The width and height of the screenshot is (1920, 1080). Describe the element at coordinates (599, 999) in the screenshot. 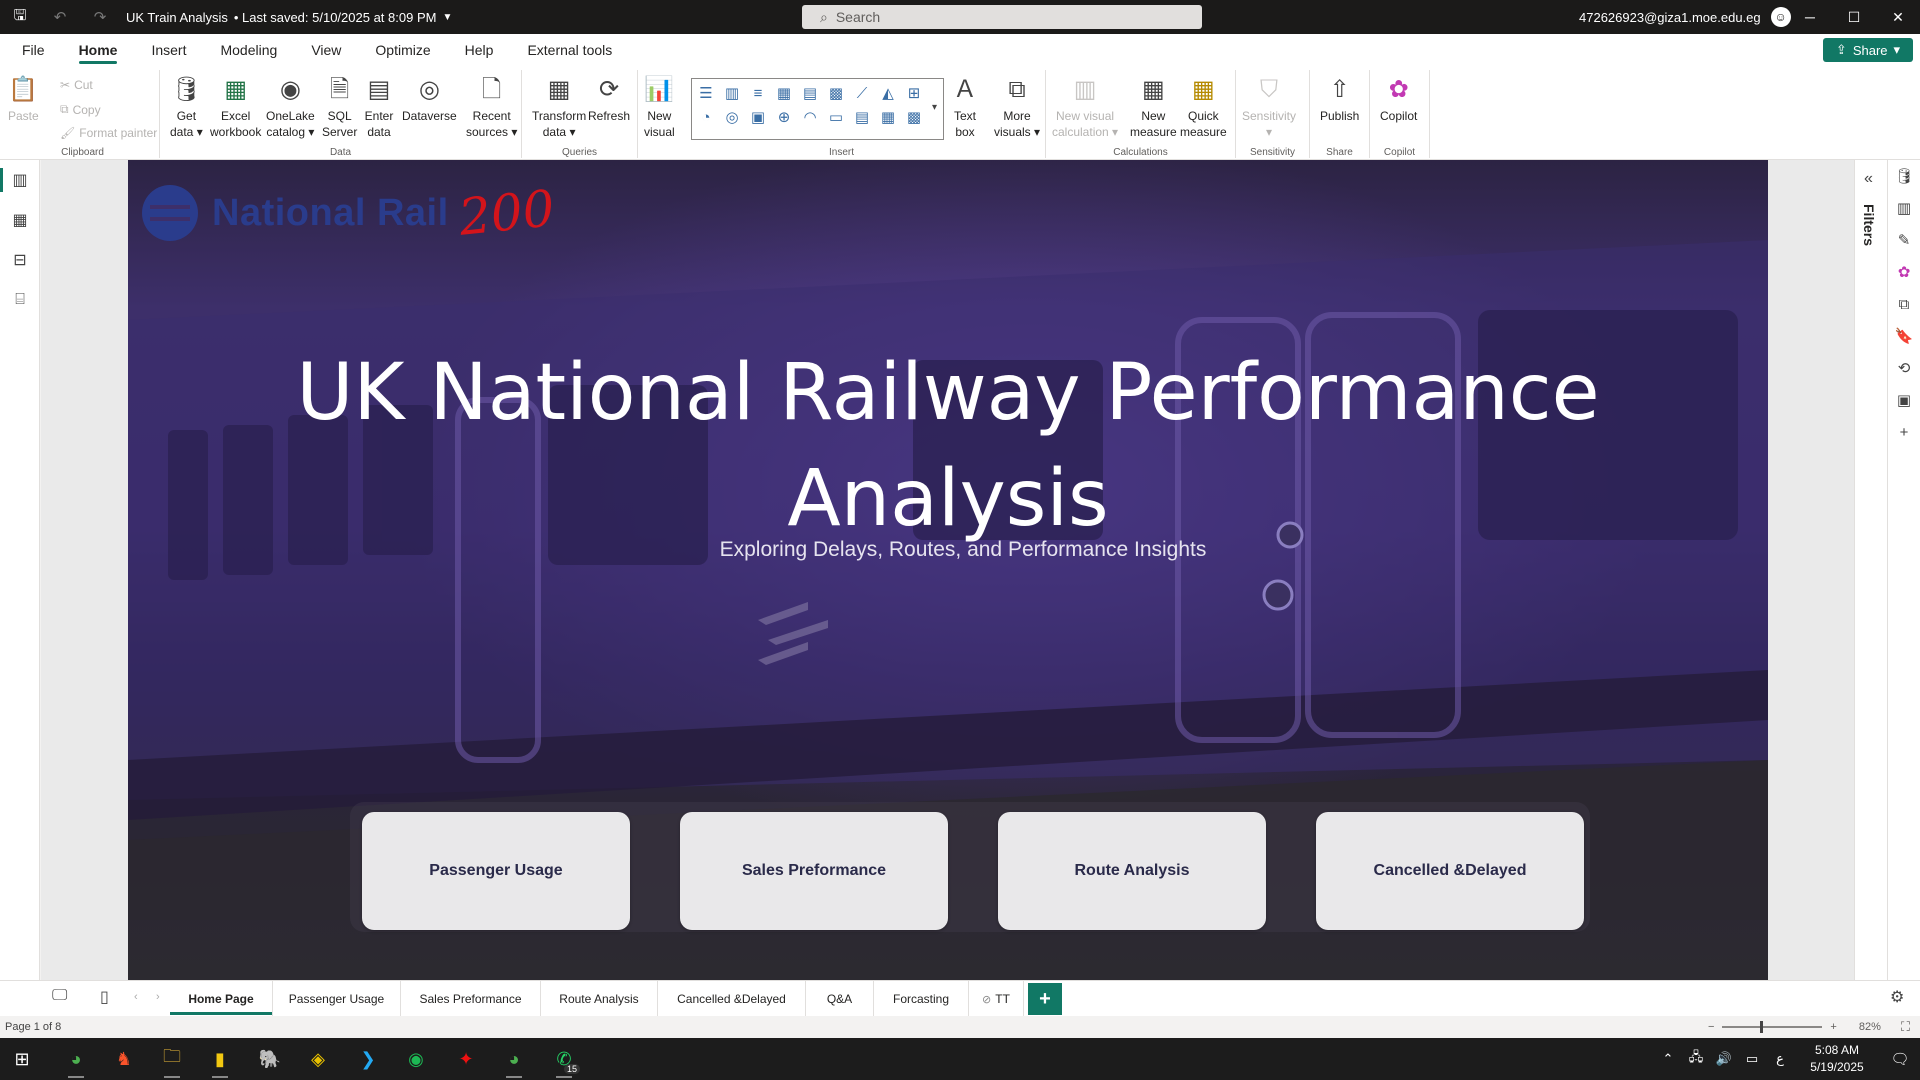

I see `page-tab-route-analysis: Route Analysis` at that location.